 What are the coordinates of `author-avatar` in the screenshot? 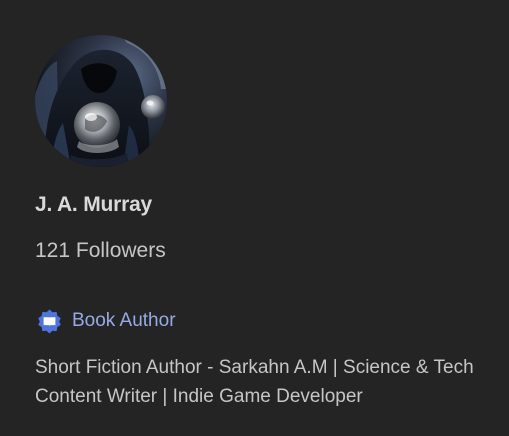 It's located at (101, 101).